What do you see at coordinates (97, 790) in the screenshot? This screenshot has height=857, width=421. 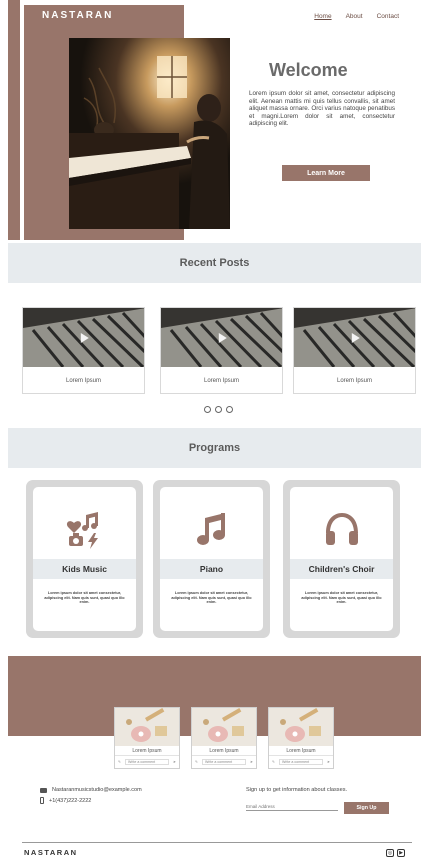 I see `contact-email: Nastaranmusicstudio@example.com` at bounding box center [97, 790].